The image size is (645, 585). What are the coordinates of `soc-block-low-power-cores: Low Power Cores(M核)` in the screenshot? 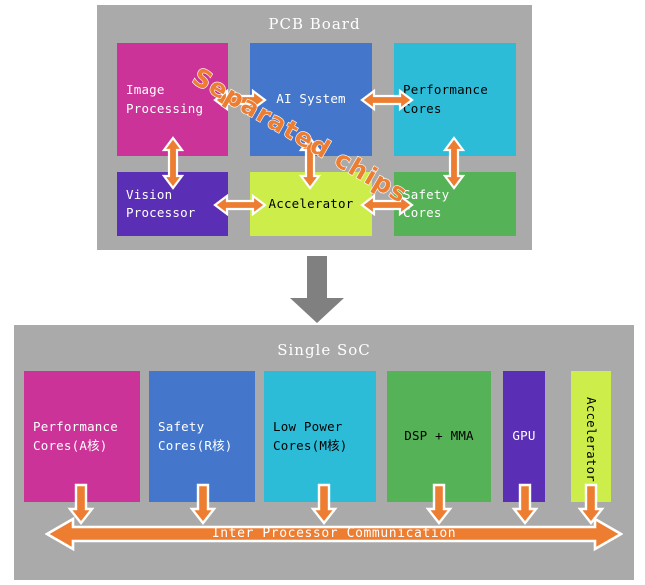 It's located at (320, 436).